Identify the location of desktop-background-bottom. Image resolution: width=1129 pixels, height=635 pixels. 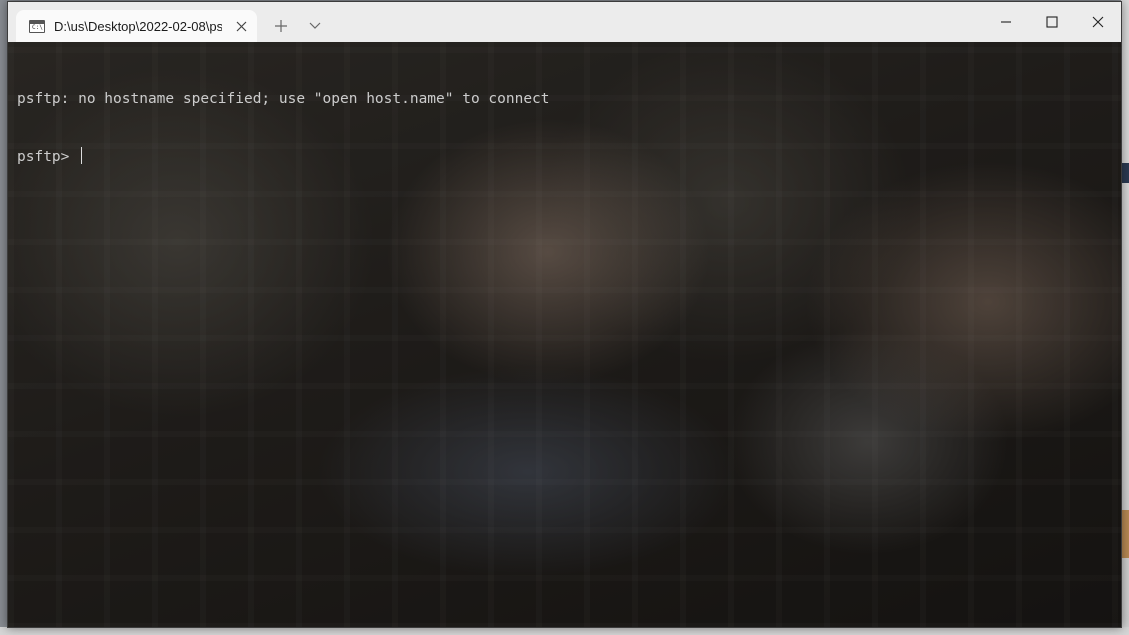
(564, 631).